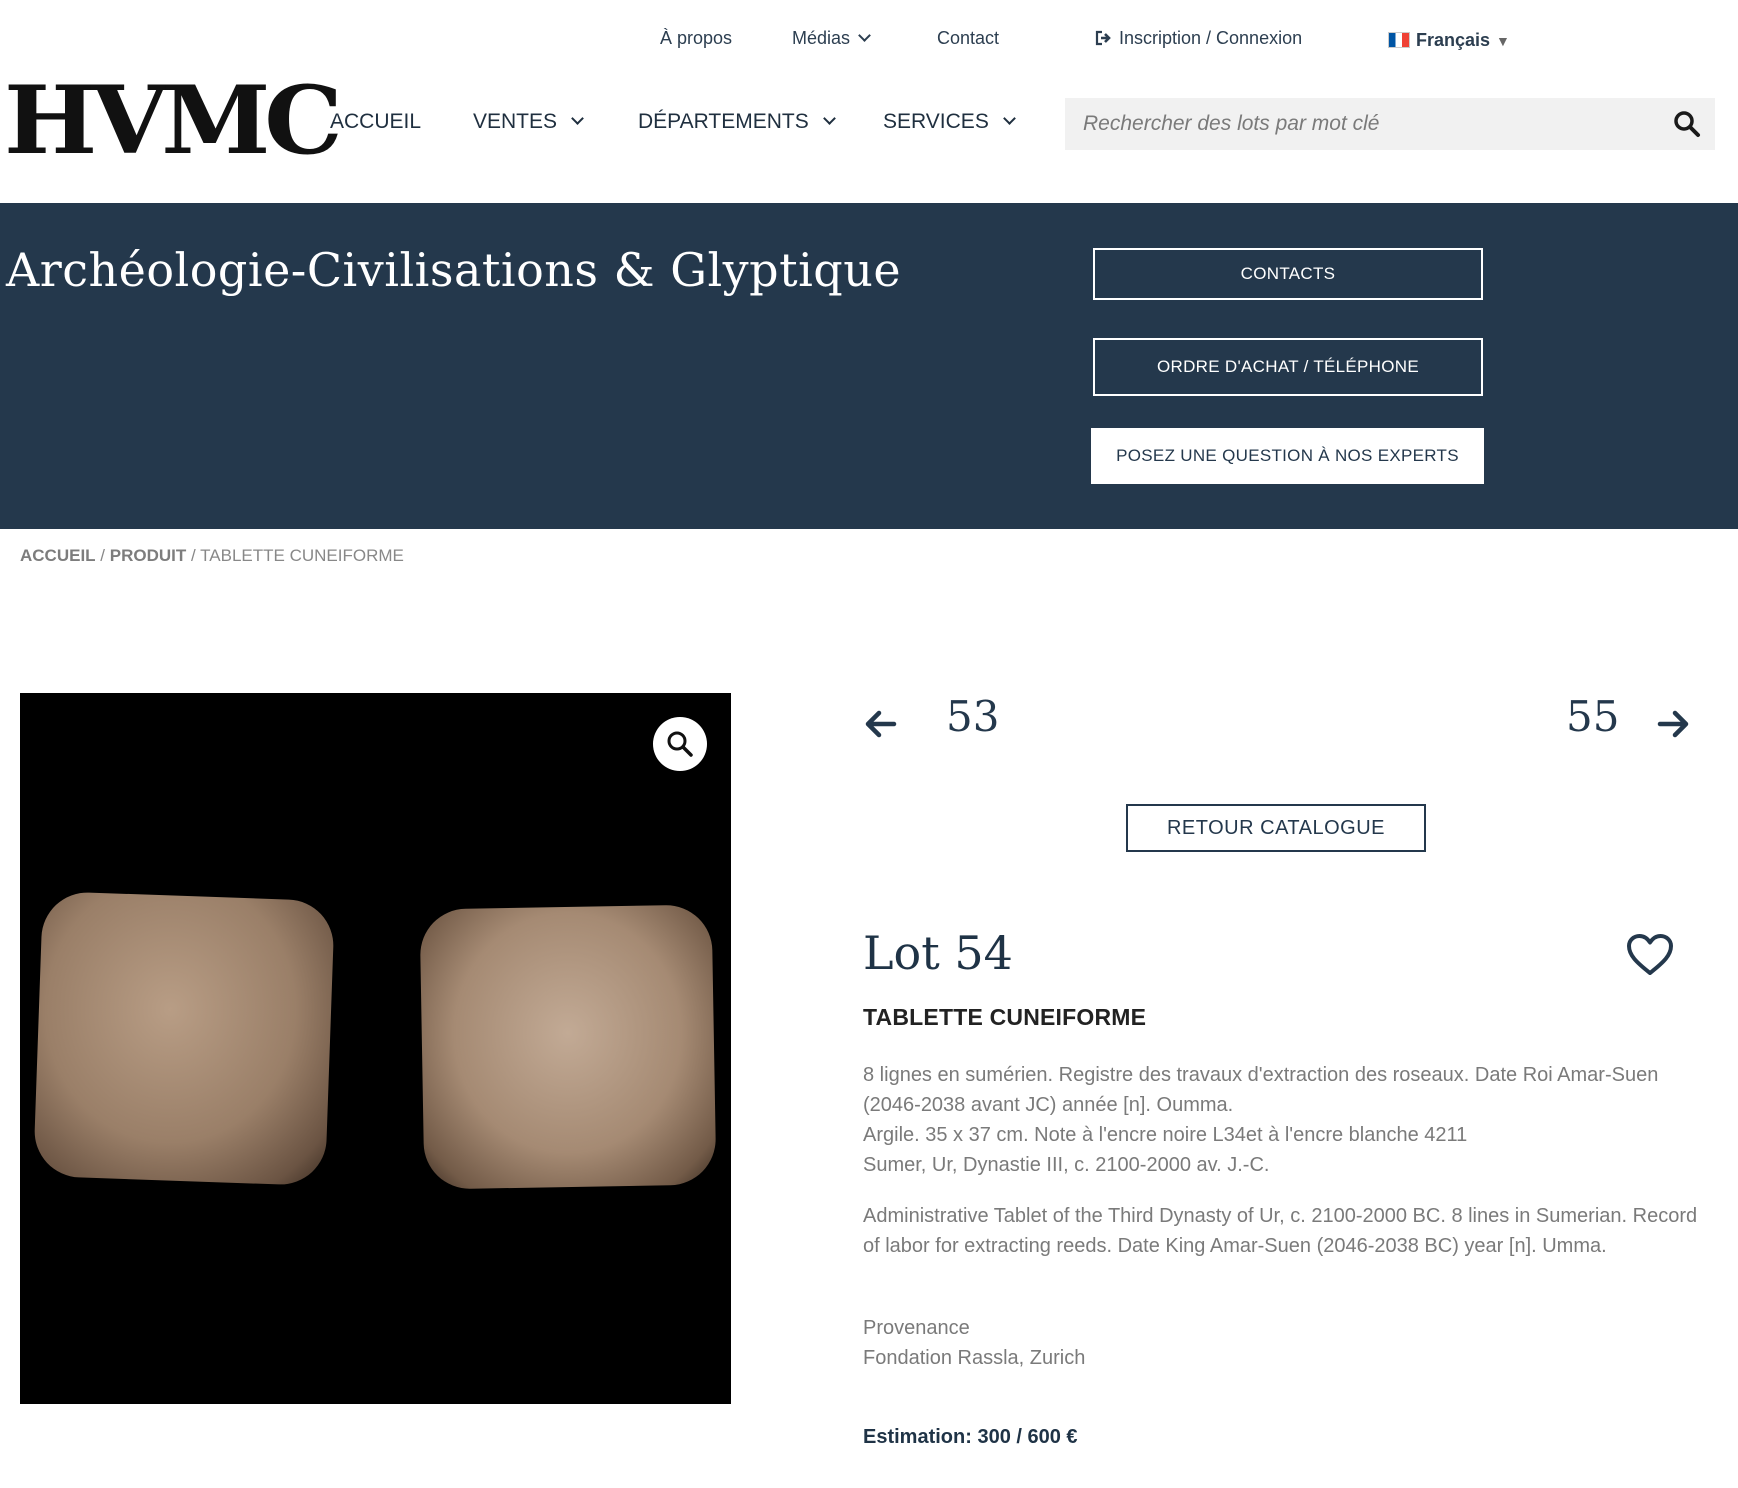 This screenshot has height=1488, width=1738. I want to click on top-link-media-label: Médias, so click(821, 38).